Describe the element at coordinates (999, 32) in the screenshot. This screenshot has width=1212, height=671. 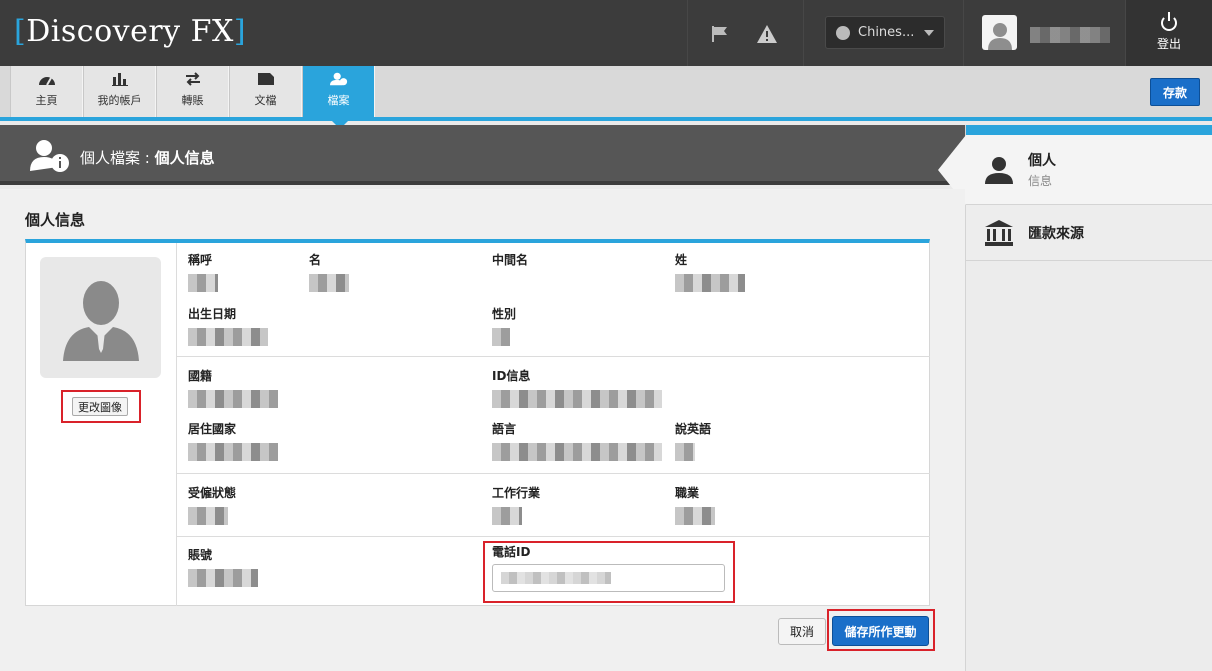
I see `user-avatar` at that location.